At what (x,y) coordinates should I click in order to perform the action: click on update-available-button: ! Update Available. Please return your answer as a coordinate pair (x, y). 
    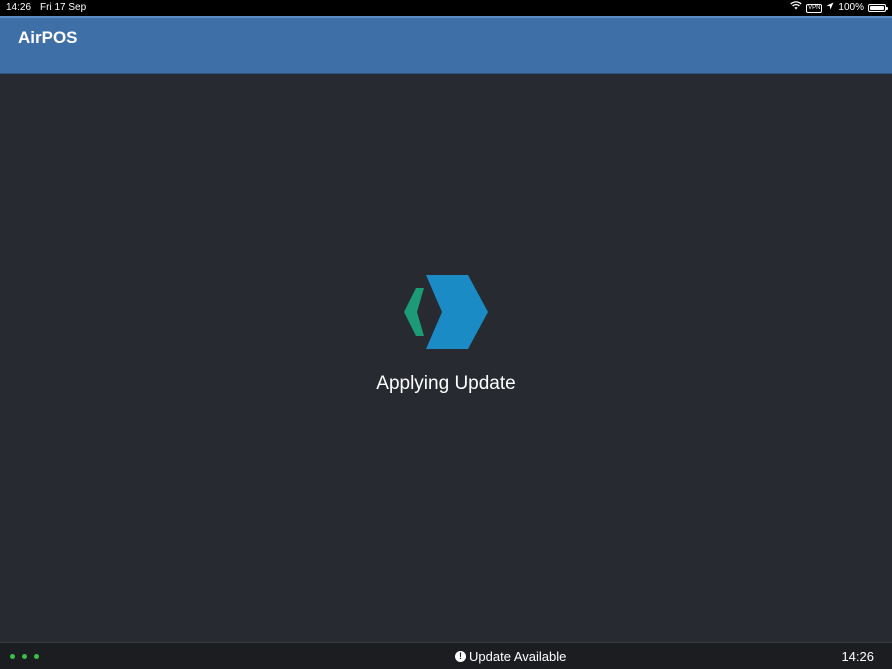
    Looking at the image, I should click on (510, 656).